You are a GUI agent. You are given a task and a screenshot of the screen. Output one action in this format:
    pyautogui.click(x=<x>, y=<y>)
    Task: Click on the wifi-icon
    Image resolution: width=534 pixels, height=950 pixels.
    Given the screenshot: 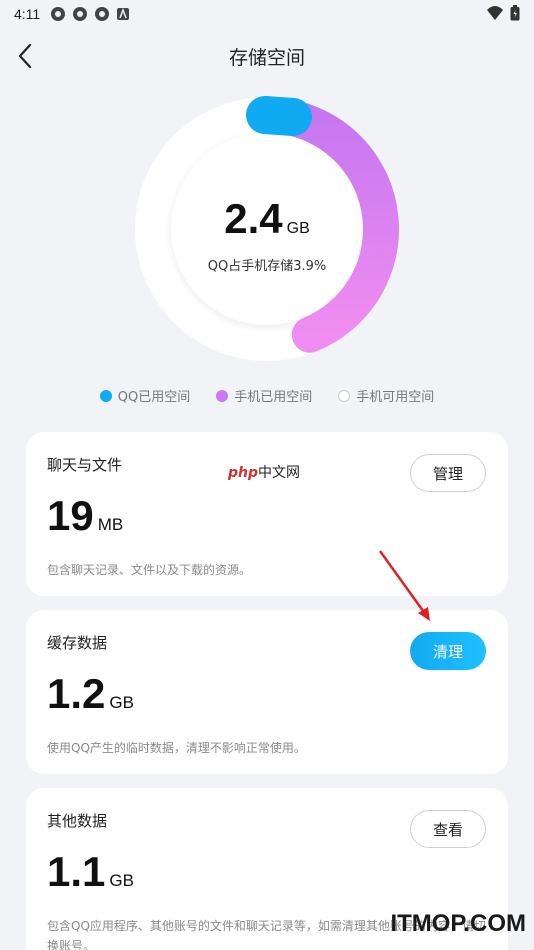 What is the action you would take?
    pyautogui.click(x=495, y=13)
    